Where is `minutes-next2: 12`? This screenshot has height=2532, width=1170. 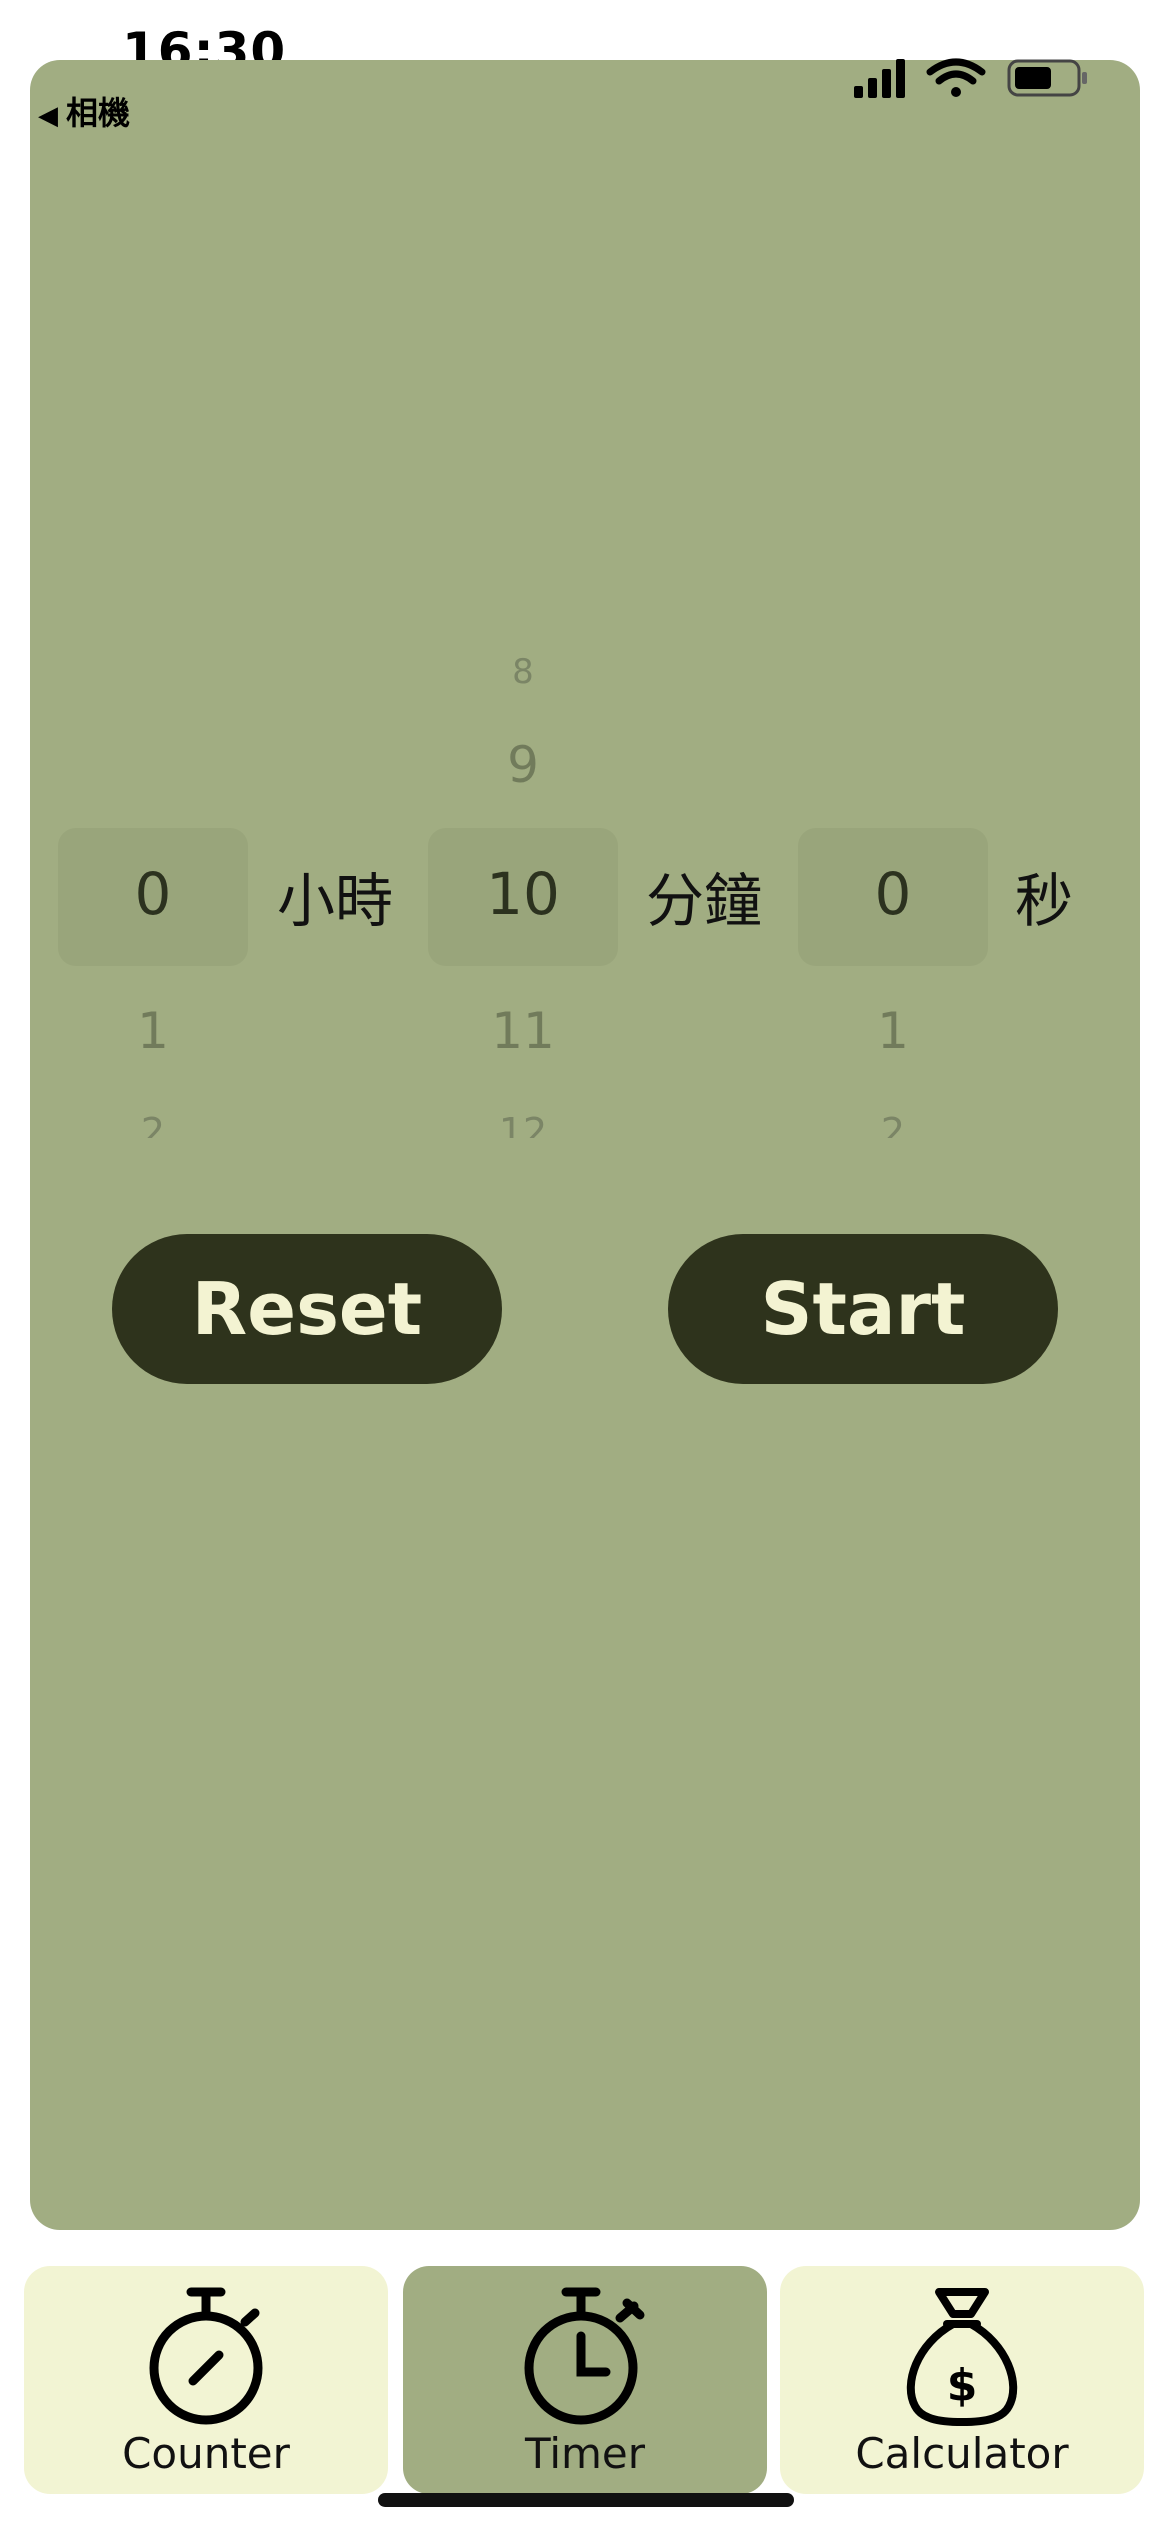 minutes-next2: 12 is located at coordinates (523, 1124).